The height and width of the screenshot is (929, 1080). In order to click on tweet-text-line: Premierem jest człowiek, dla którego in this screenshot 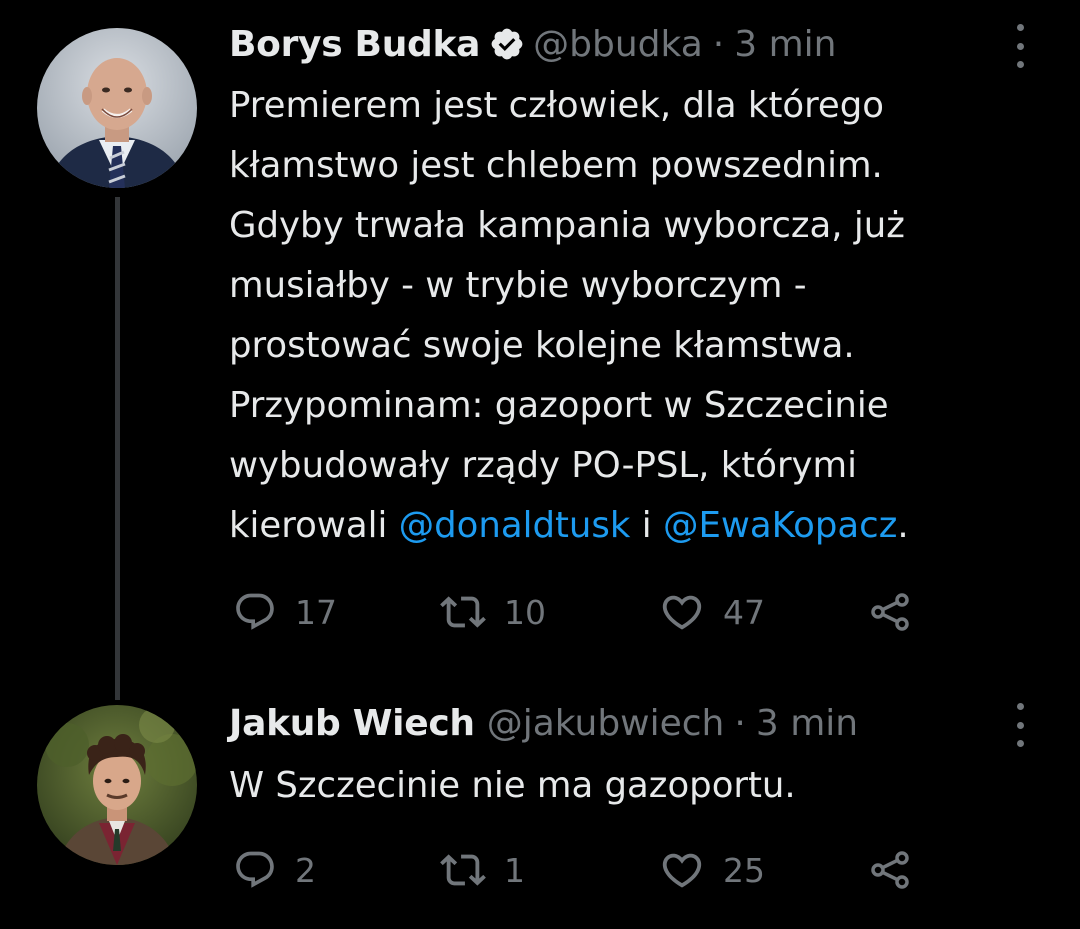, I will do `click(557, 105)`.